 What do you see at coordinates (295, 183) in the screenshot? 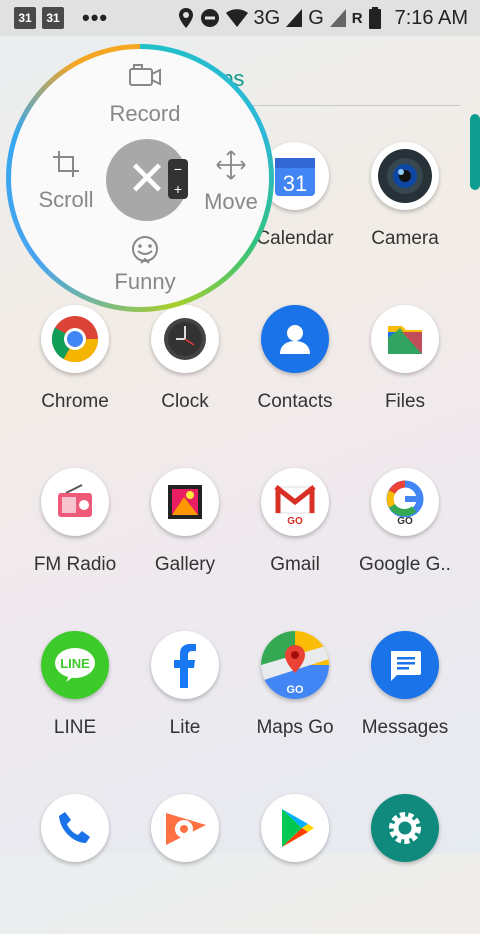
I see `svg-text: 31` at bounding box center [295, 183].